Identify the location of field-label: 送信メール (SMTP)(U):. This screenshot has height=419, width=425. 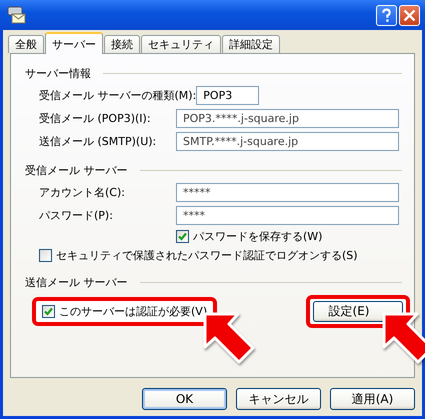
(98, 141).